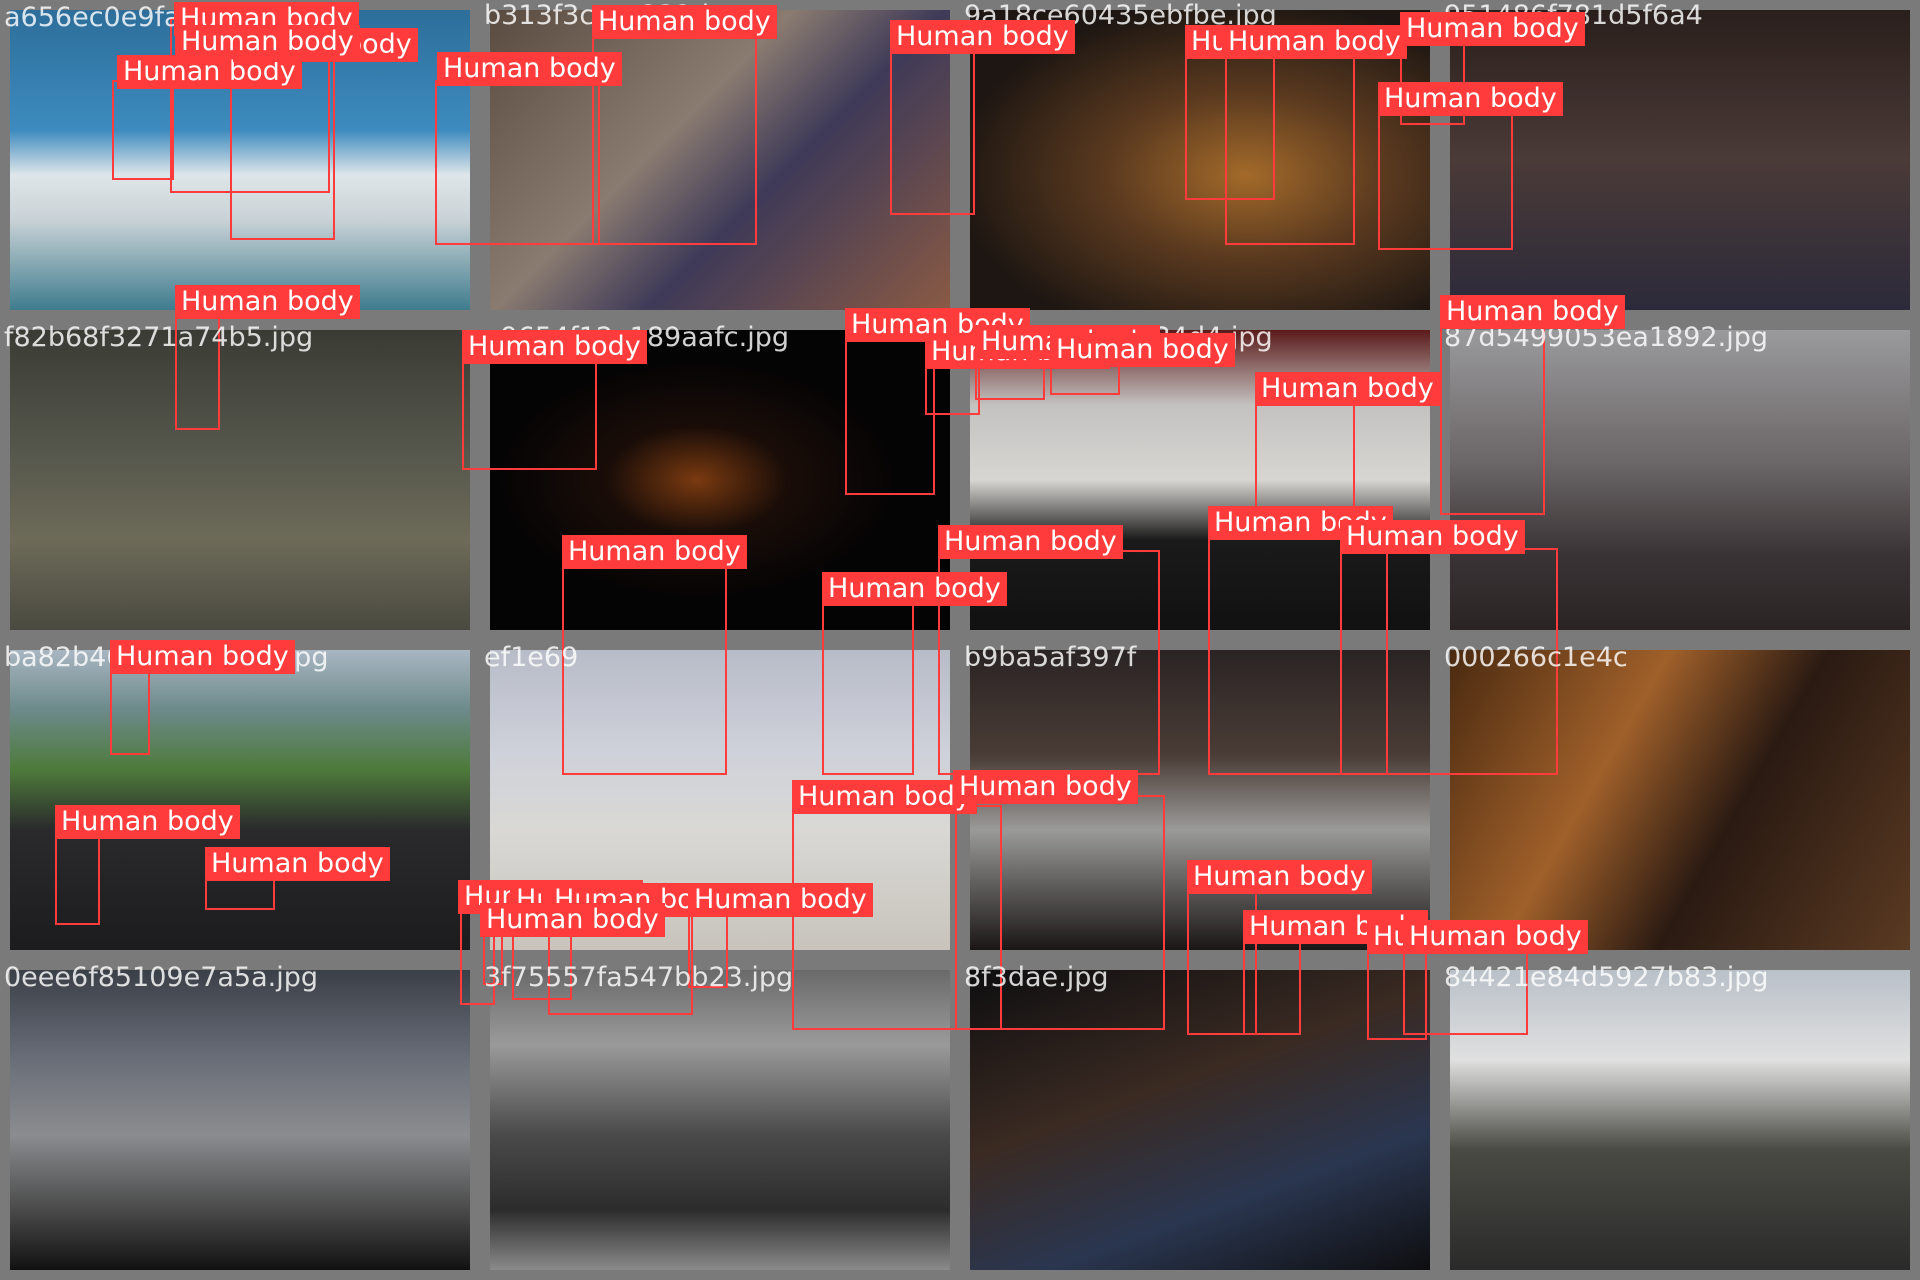 This screenshot has width=1920, height=1280. I want to click on photo-tunnel-room, so click(240, 480).